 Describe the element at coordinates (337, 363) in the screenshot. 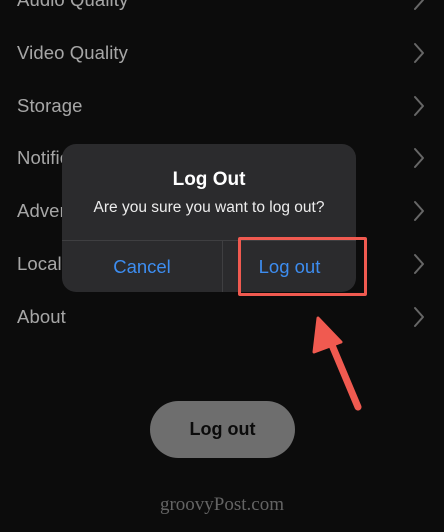

I see `pointer-arrow-icon` at that location.